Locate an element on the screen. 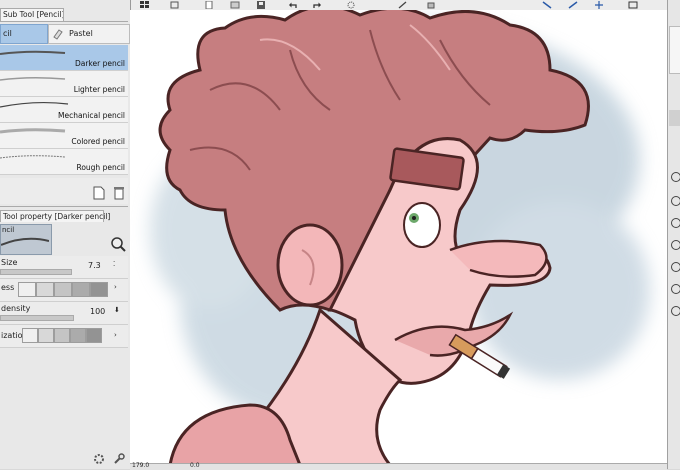  subtool-actions is located at coordinates (64, 191).